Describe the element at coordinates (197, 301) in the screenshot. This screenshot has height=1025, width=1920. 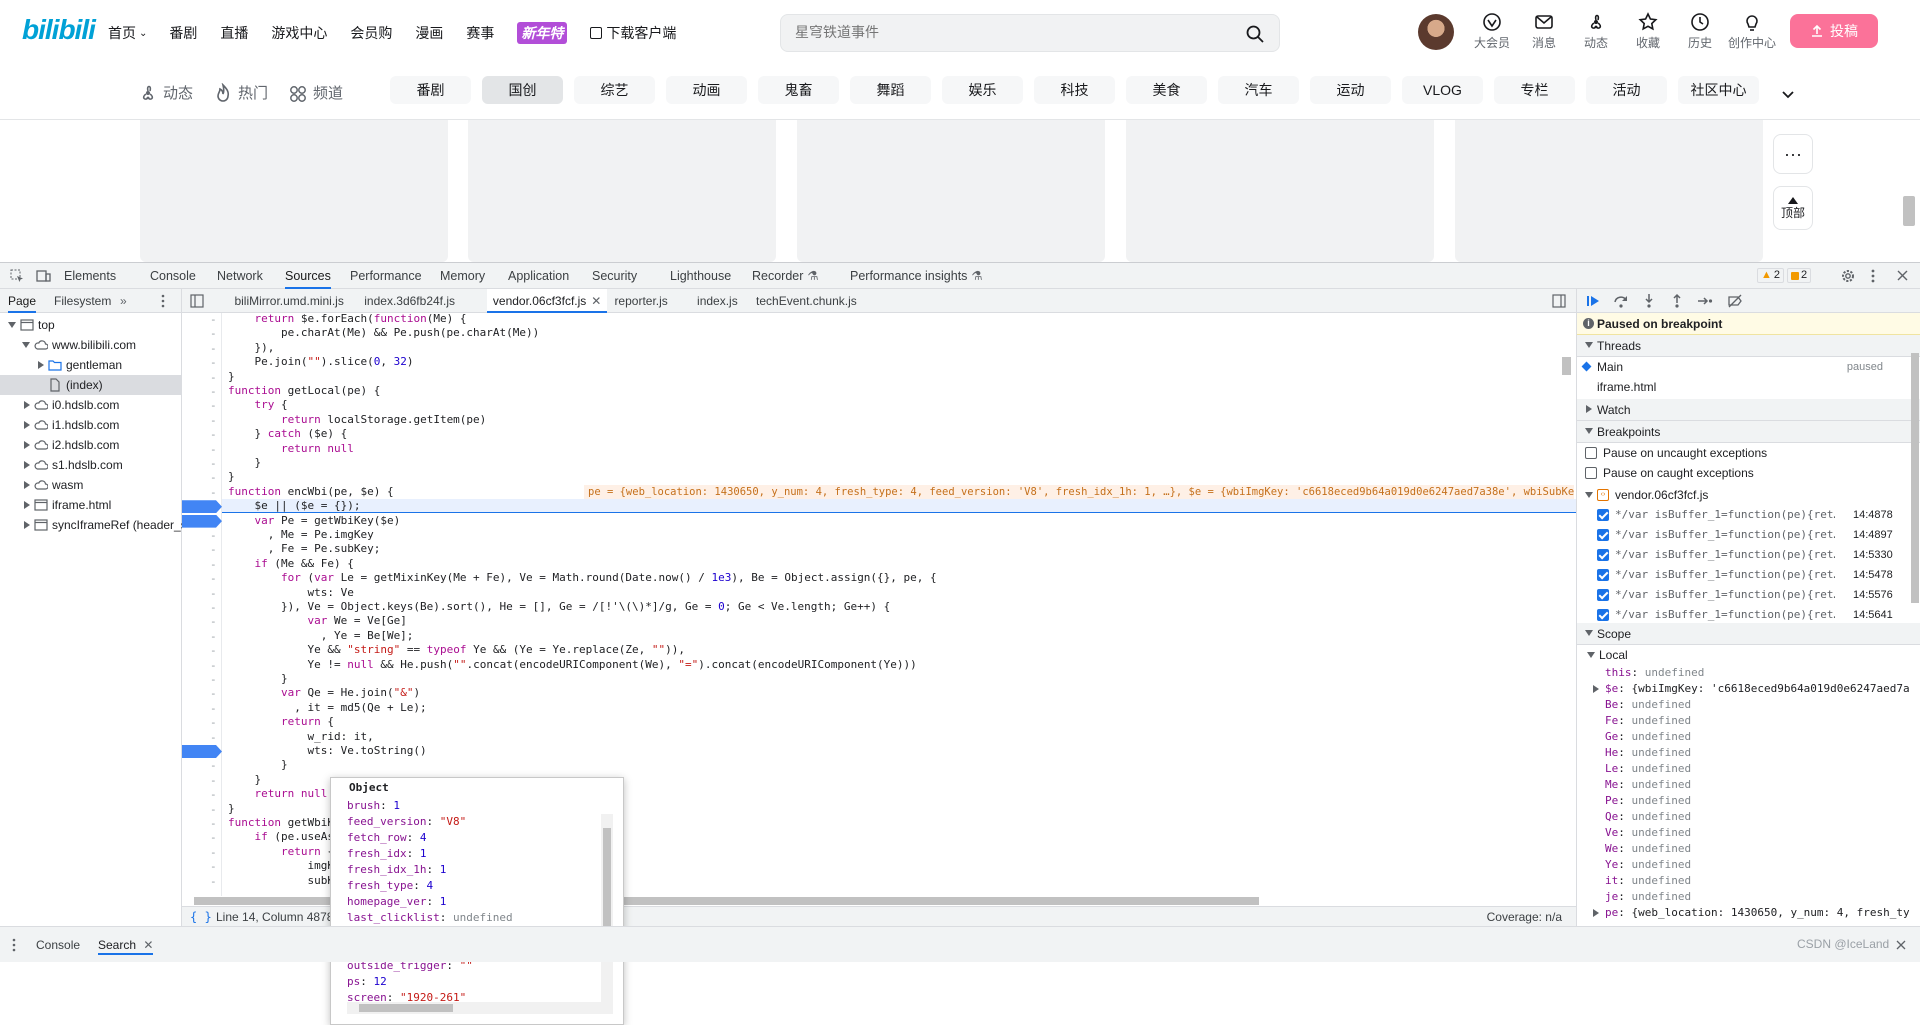
I see `toggle-navigator-icon` at that location.